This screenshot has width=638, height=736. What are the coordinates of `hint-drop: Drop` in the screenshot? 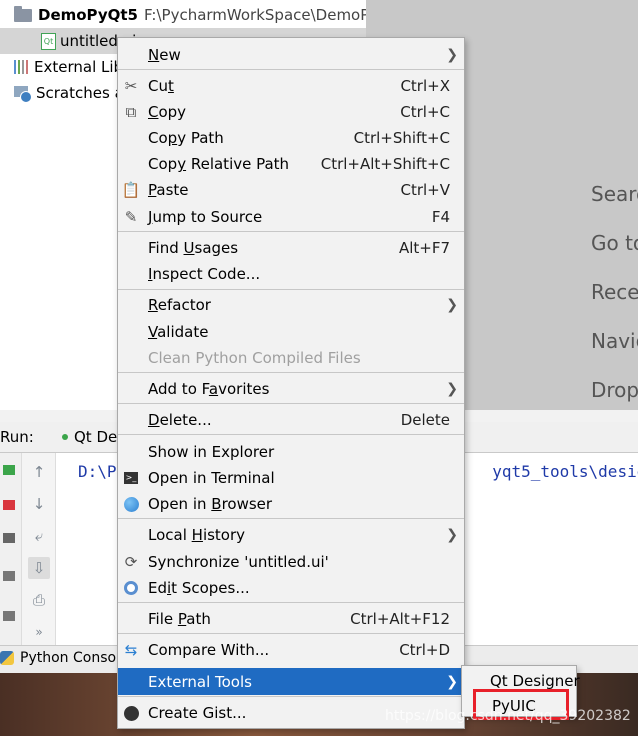 It's located at (614, 390).